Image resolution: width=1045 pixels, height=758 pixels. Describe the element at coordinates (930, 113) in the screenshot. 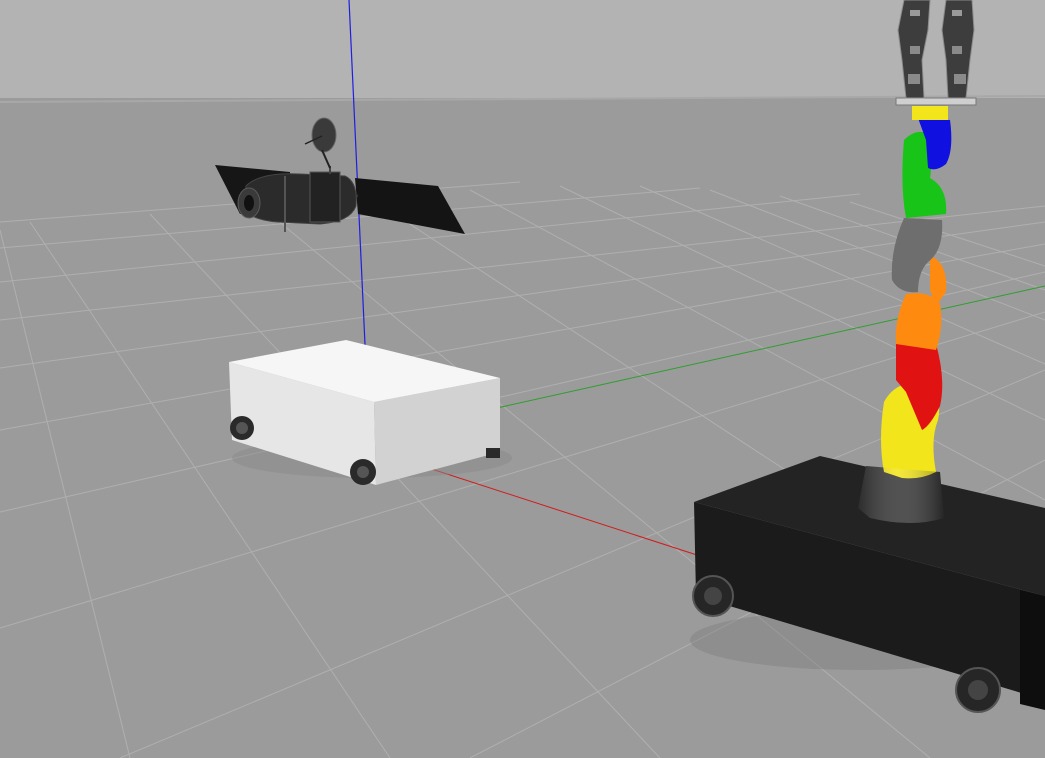

I see `arm-flange` at that location.